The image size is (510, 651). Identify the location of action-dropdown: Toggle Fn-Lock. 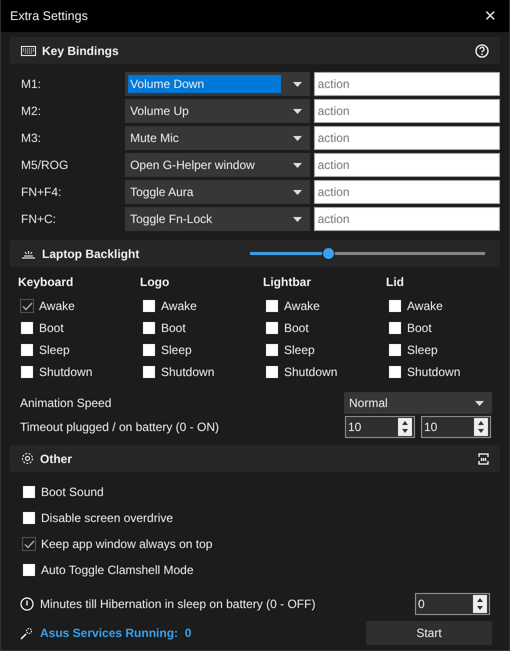
(217, 219).